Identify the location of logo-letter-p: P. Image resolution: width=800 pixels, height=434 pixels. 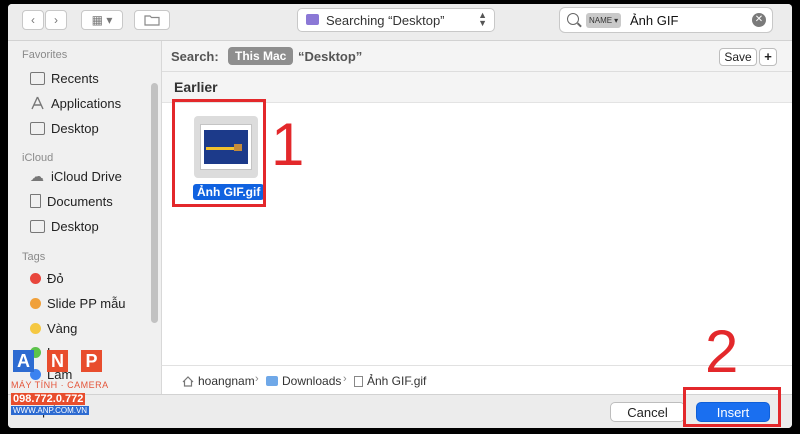
(91, 361).